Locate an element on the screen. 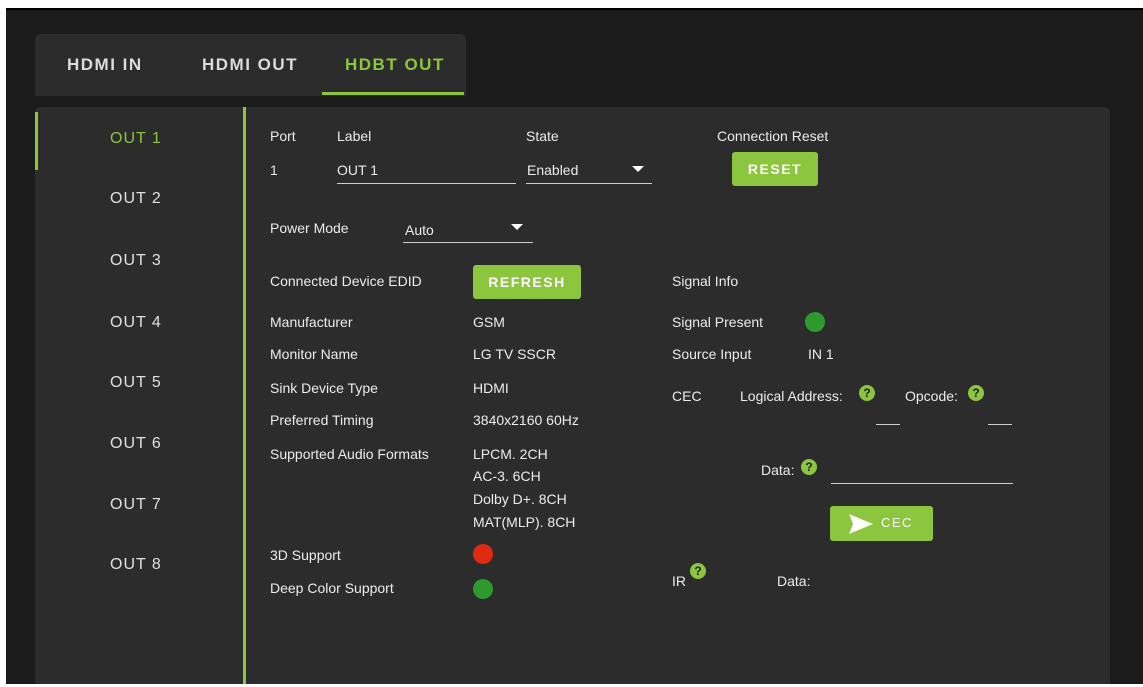  send-cec-button-label: CEC is located at coordinates (897, 522).